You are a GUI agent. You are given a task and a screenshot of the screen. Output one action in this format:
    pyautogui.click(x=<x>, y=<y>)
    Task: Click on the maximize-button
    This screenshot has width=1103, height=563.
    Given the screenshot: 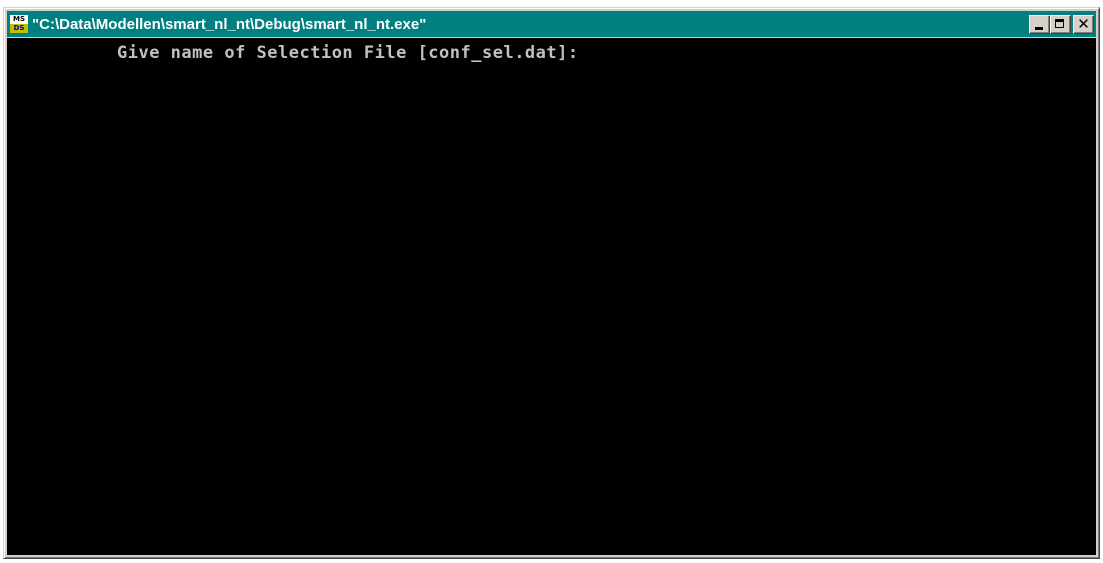 What is the action you would take?
    pyautogui.click(x=1060, y=24)
    